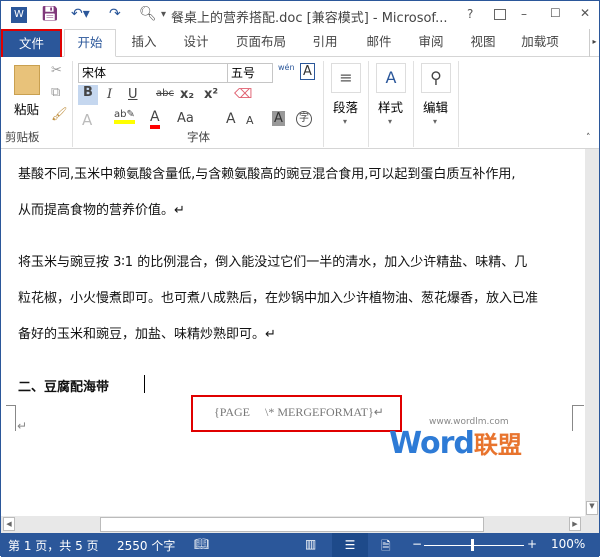 The height and width of the screenshot is (558, 600). I want to click on tab-addins: 加载项, so click(540, 43).